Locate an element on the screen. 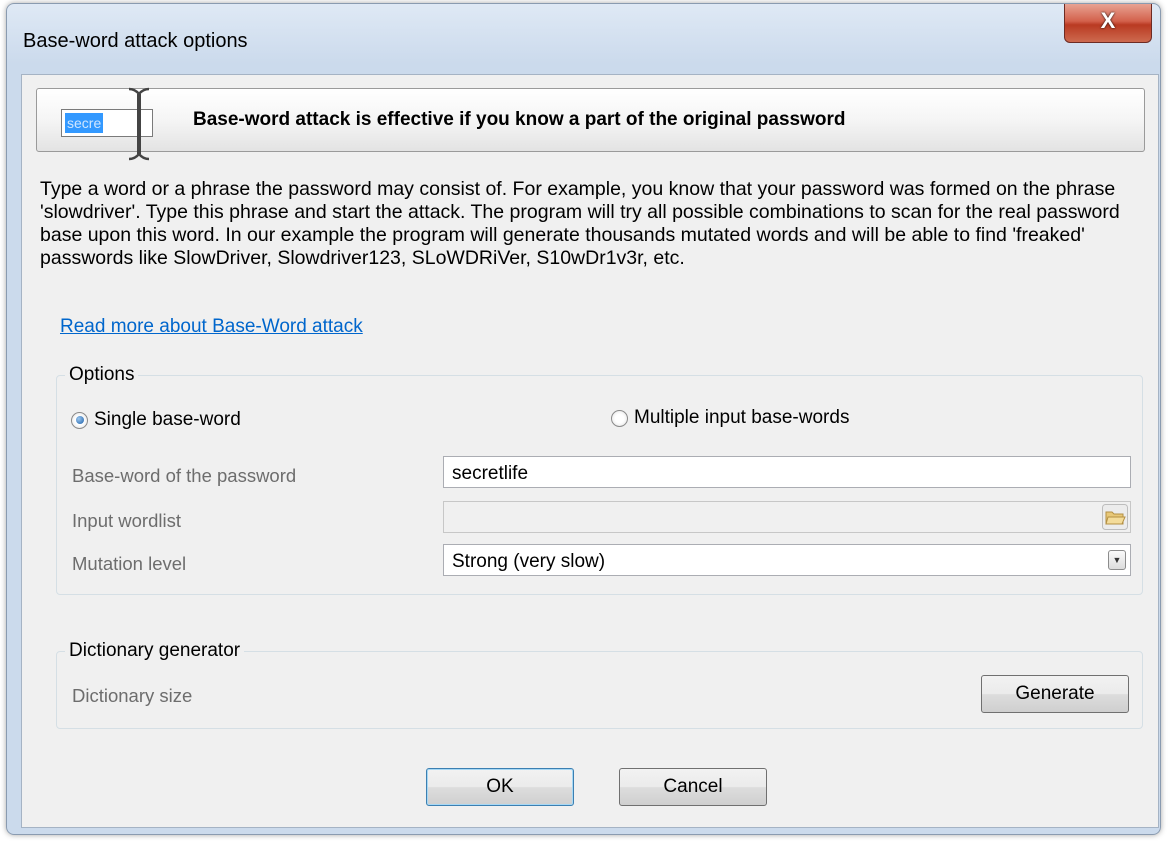 This screenshot has height=841, width=1169. multiple-basewords-radio: Multiple input base-words is located at coordinates (730, 418).